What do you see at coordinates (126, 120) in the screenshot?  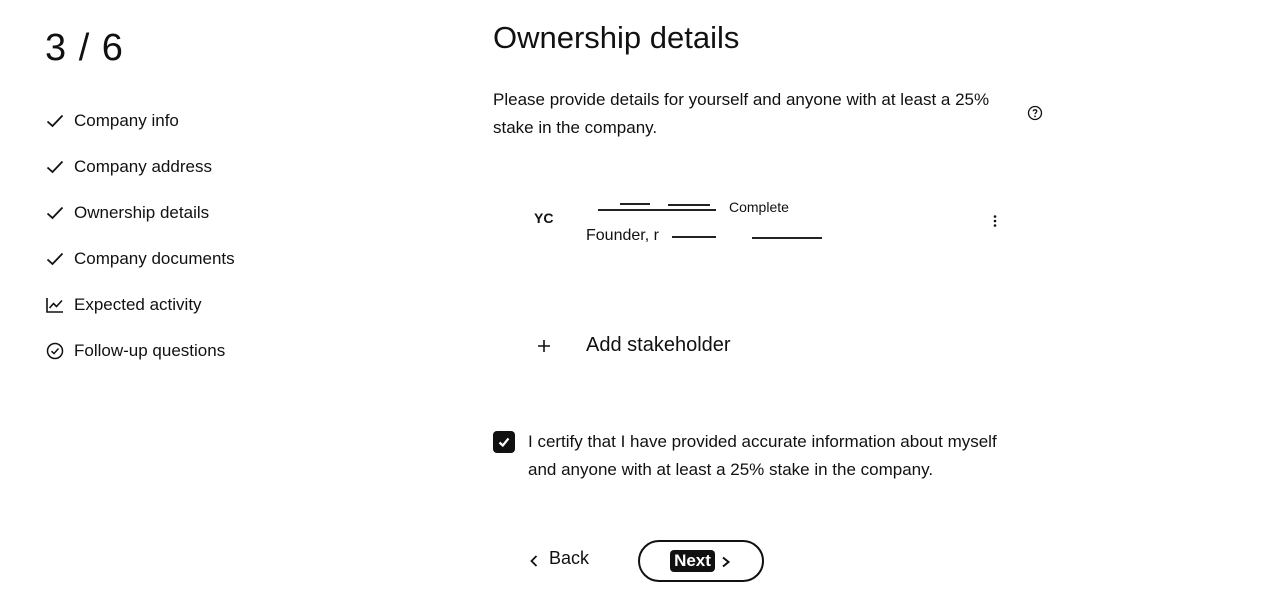 I see `step-label: Company info` at bounding box center [126, 120].